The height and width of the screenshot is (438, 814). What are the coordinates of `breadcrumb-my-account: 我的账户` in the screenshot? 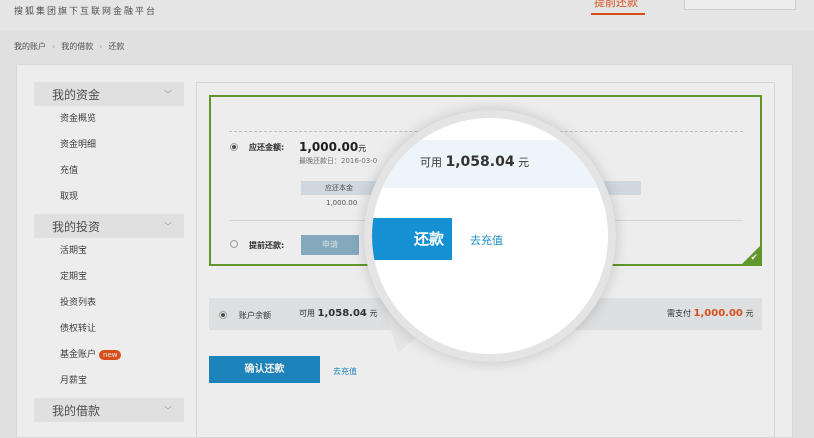 It's located at (30, 46).